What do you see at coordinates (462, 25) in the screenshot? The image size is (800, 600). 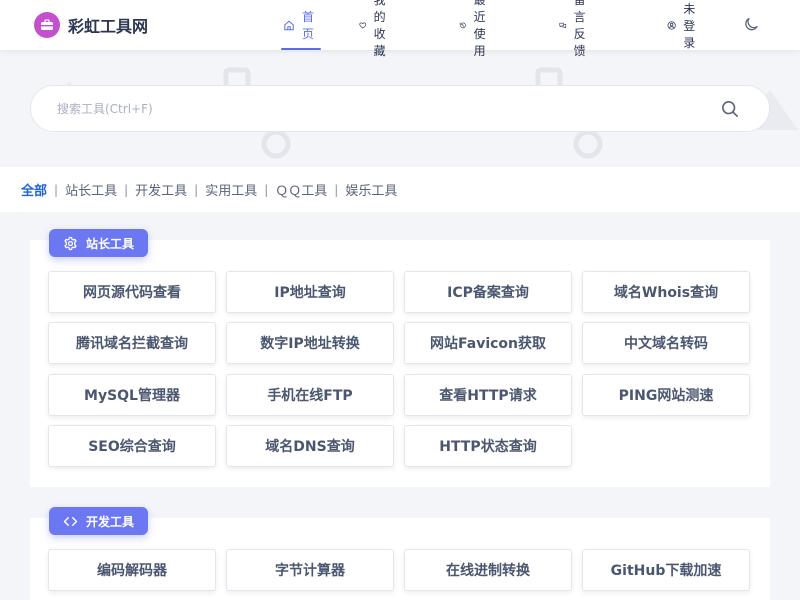 I see `history-icon` at bounding box center [462, 25].